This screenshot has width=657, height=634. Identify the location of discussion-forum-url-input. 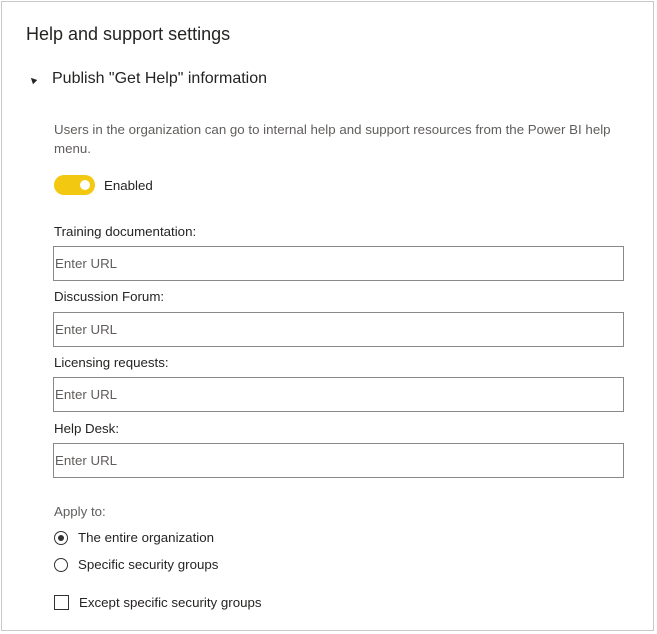
(338, 329).